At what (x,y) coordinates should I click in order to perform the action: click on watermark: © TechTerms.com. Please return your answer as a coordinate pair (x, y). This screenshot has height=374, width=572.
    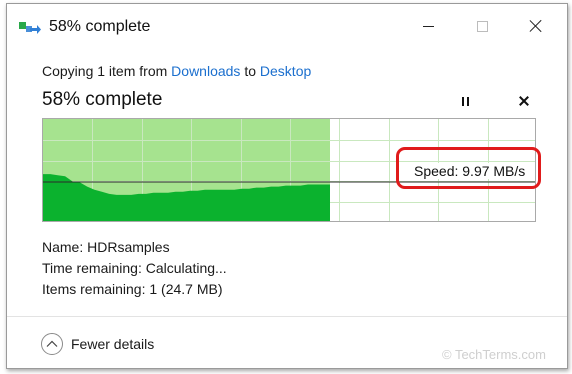
    Looking at the image, I should click on (494, 354).